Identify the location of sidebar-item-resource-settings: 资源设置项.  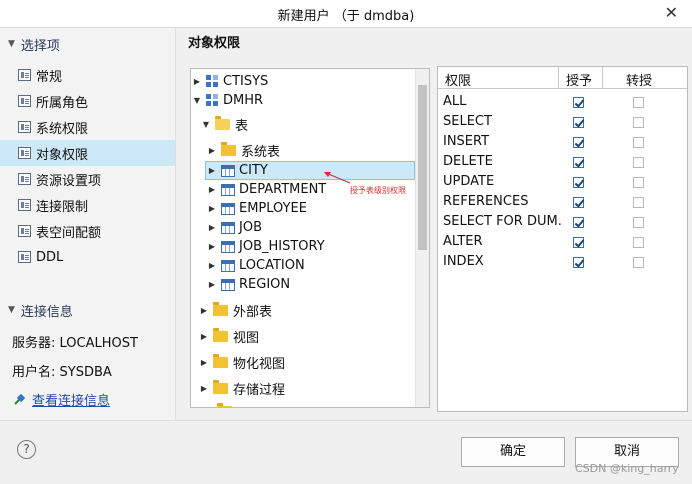
(87, 179).